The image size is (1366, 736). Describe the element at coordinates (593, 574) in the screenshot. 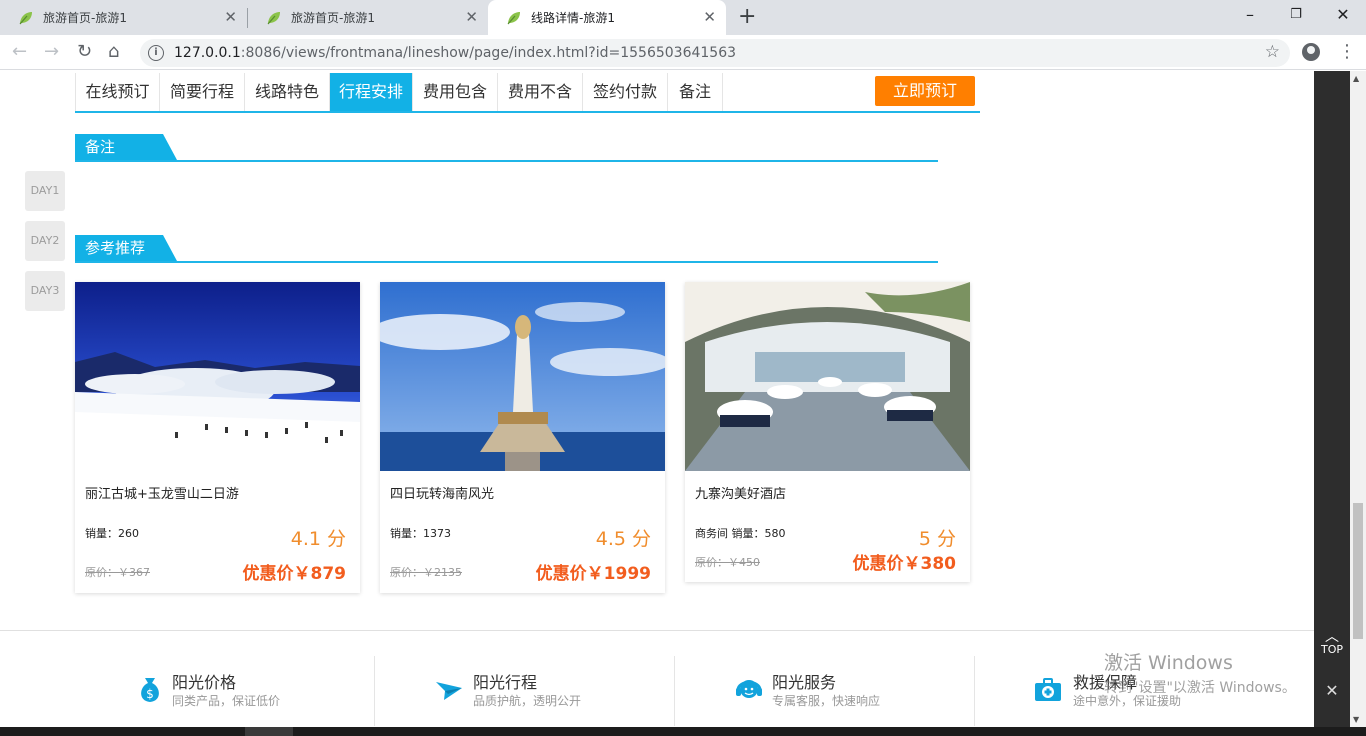

I see `card-deal-price: 优惠价￥1999` at that location.